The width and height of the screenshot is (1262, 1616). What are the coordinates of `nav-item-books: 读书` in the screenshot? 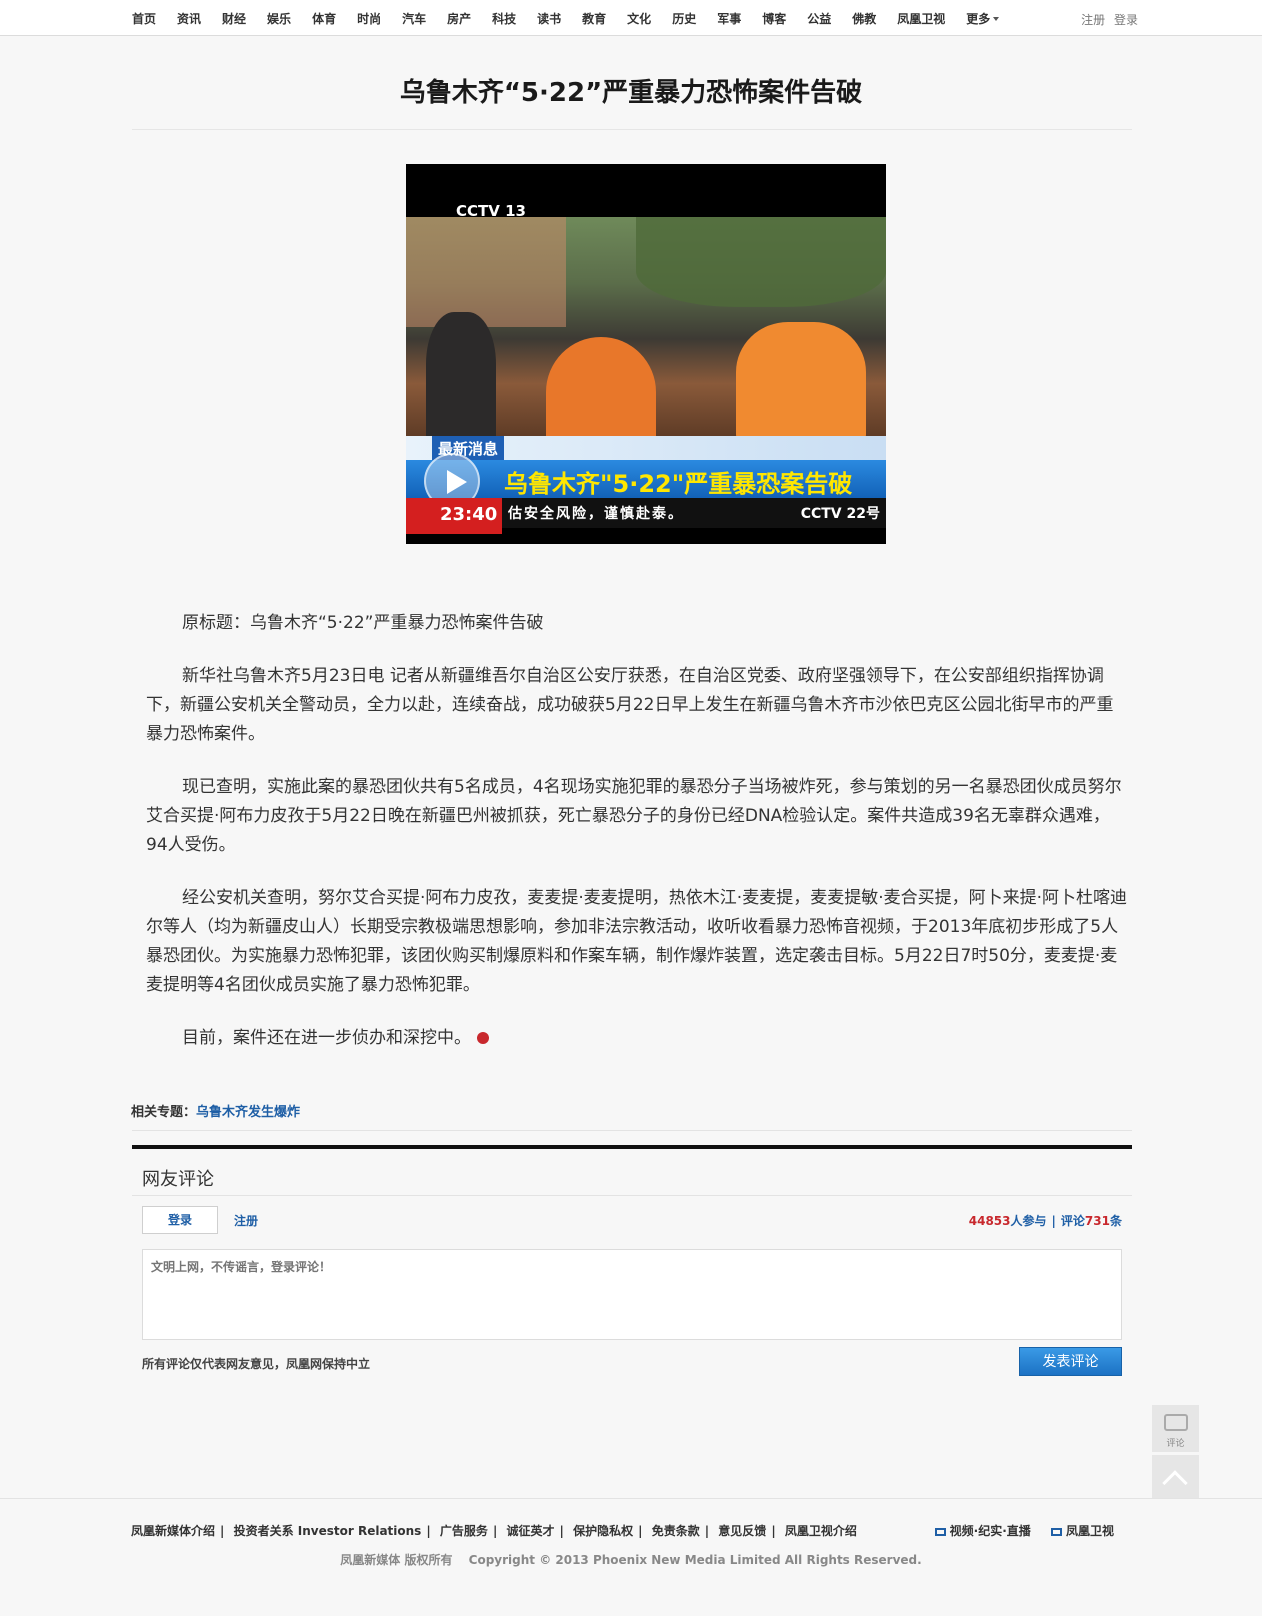 It's located at (549, 18).